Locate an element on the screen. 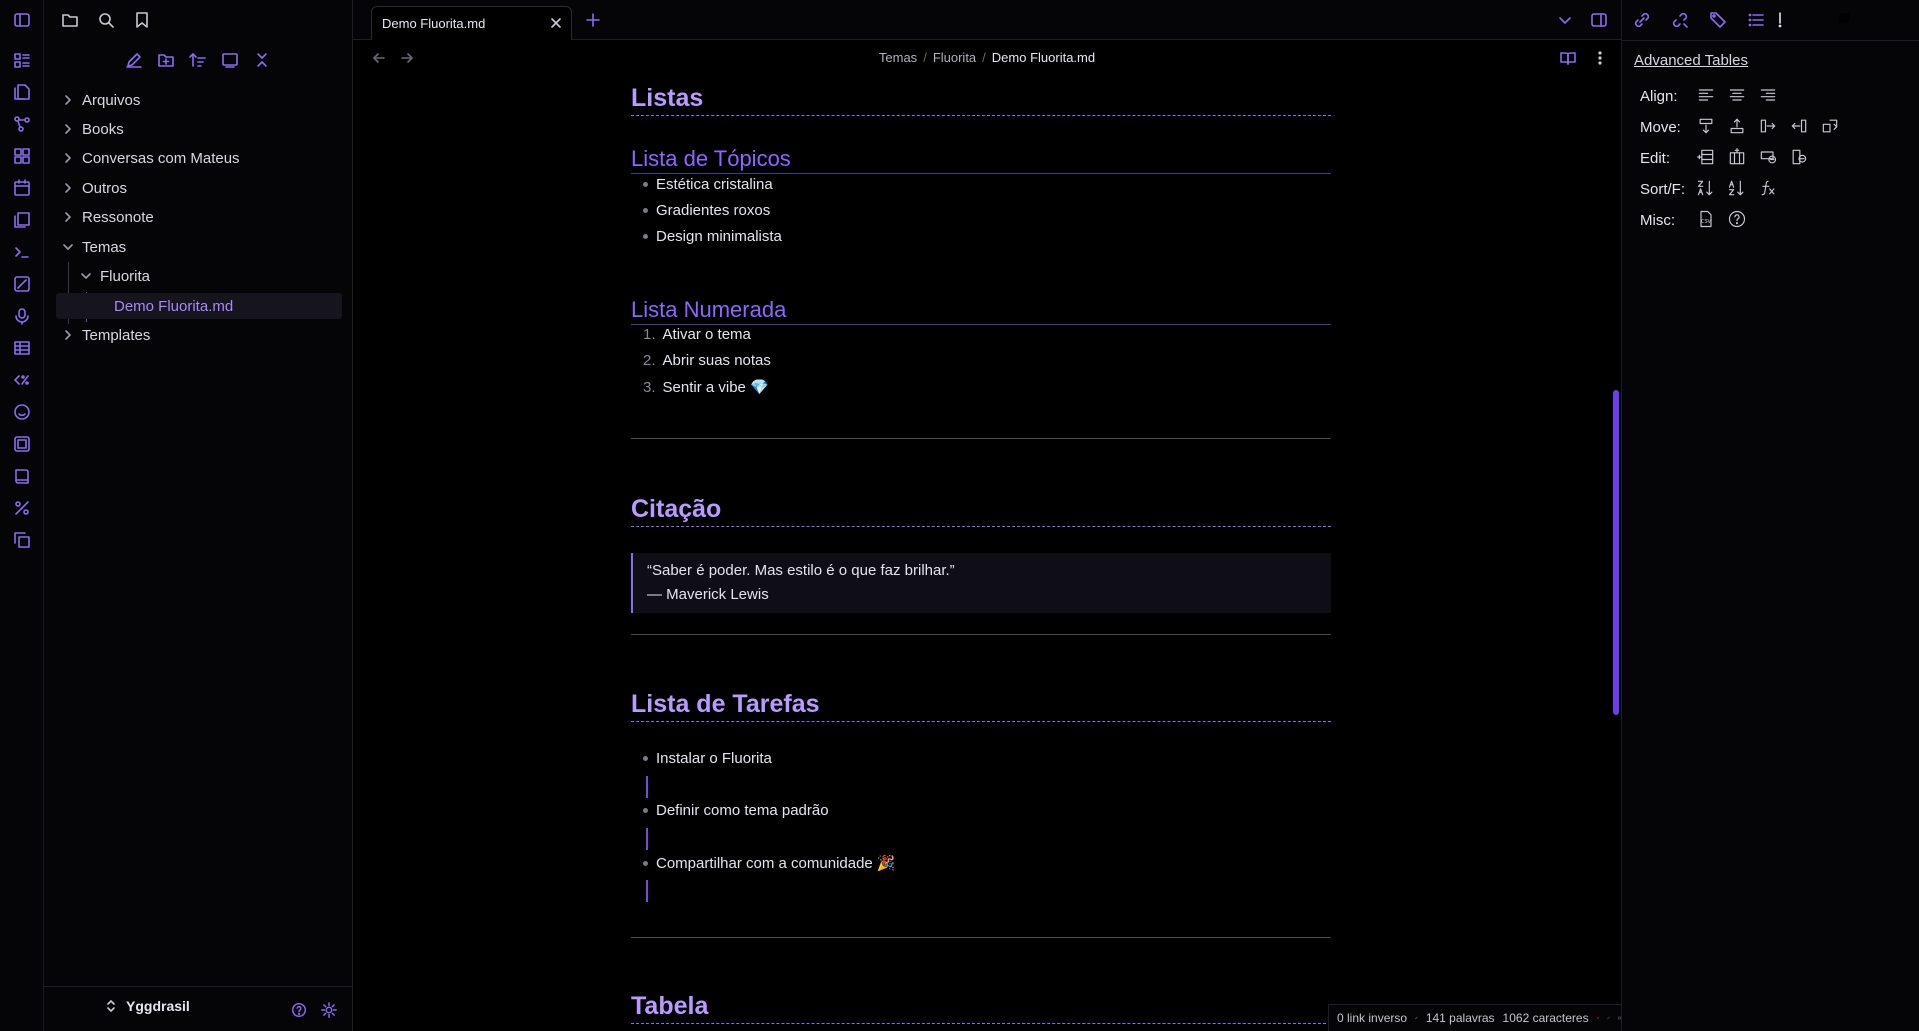 The width and height of the screenshot is (1919, 1031). task-item-text: Compartilhar com a comunidade 🎉 is located at coordinates (776, 863).